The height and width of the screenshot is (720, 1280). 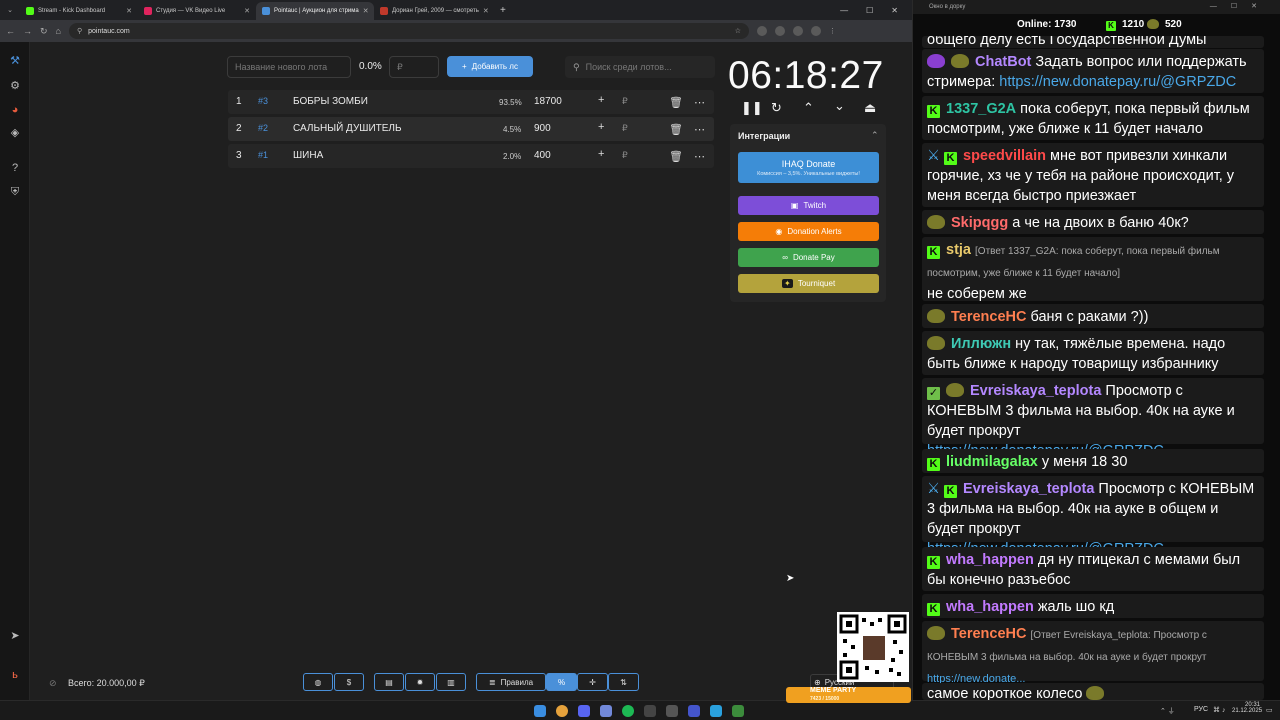 What do you see at coordinates (10, 31) in the screenshot?
I see `back-icon: ←` at bounding box center [10, 31].